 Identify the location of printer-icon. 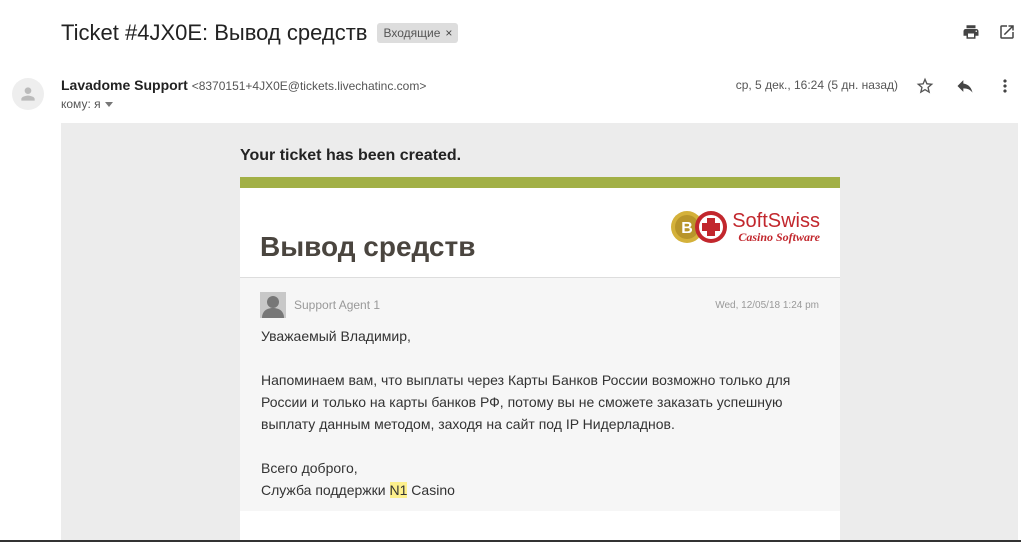
(971, 32).